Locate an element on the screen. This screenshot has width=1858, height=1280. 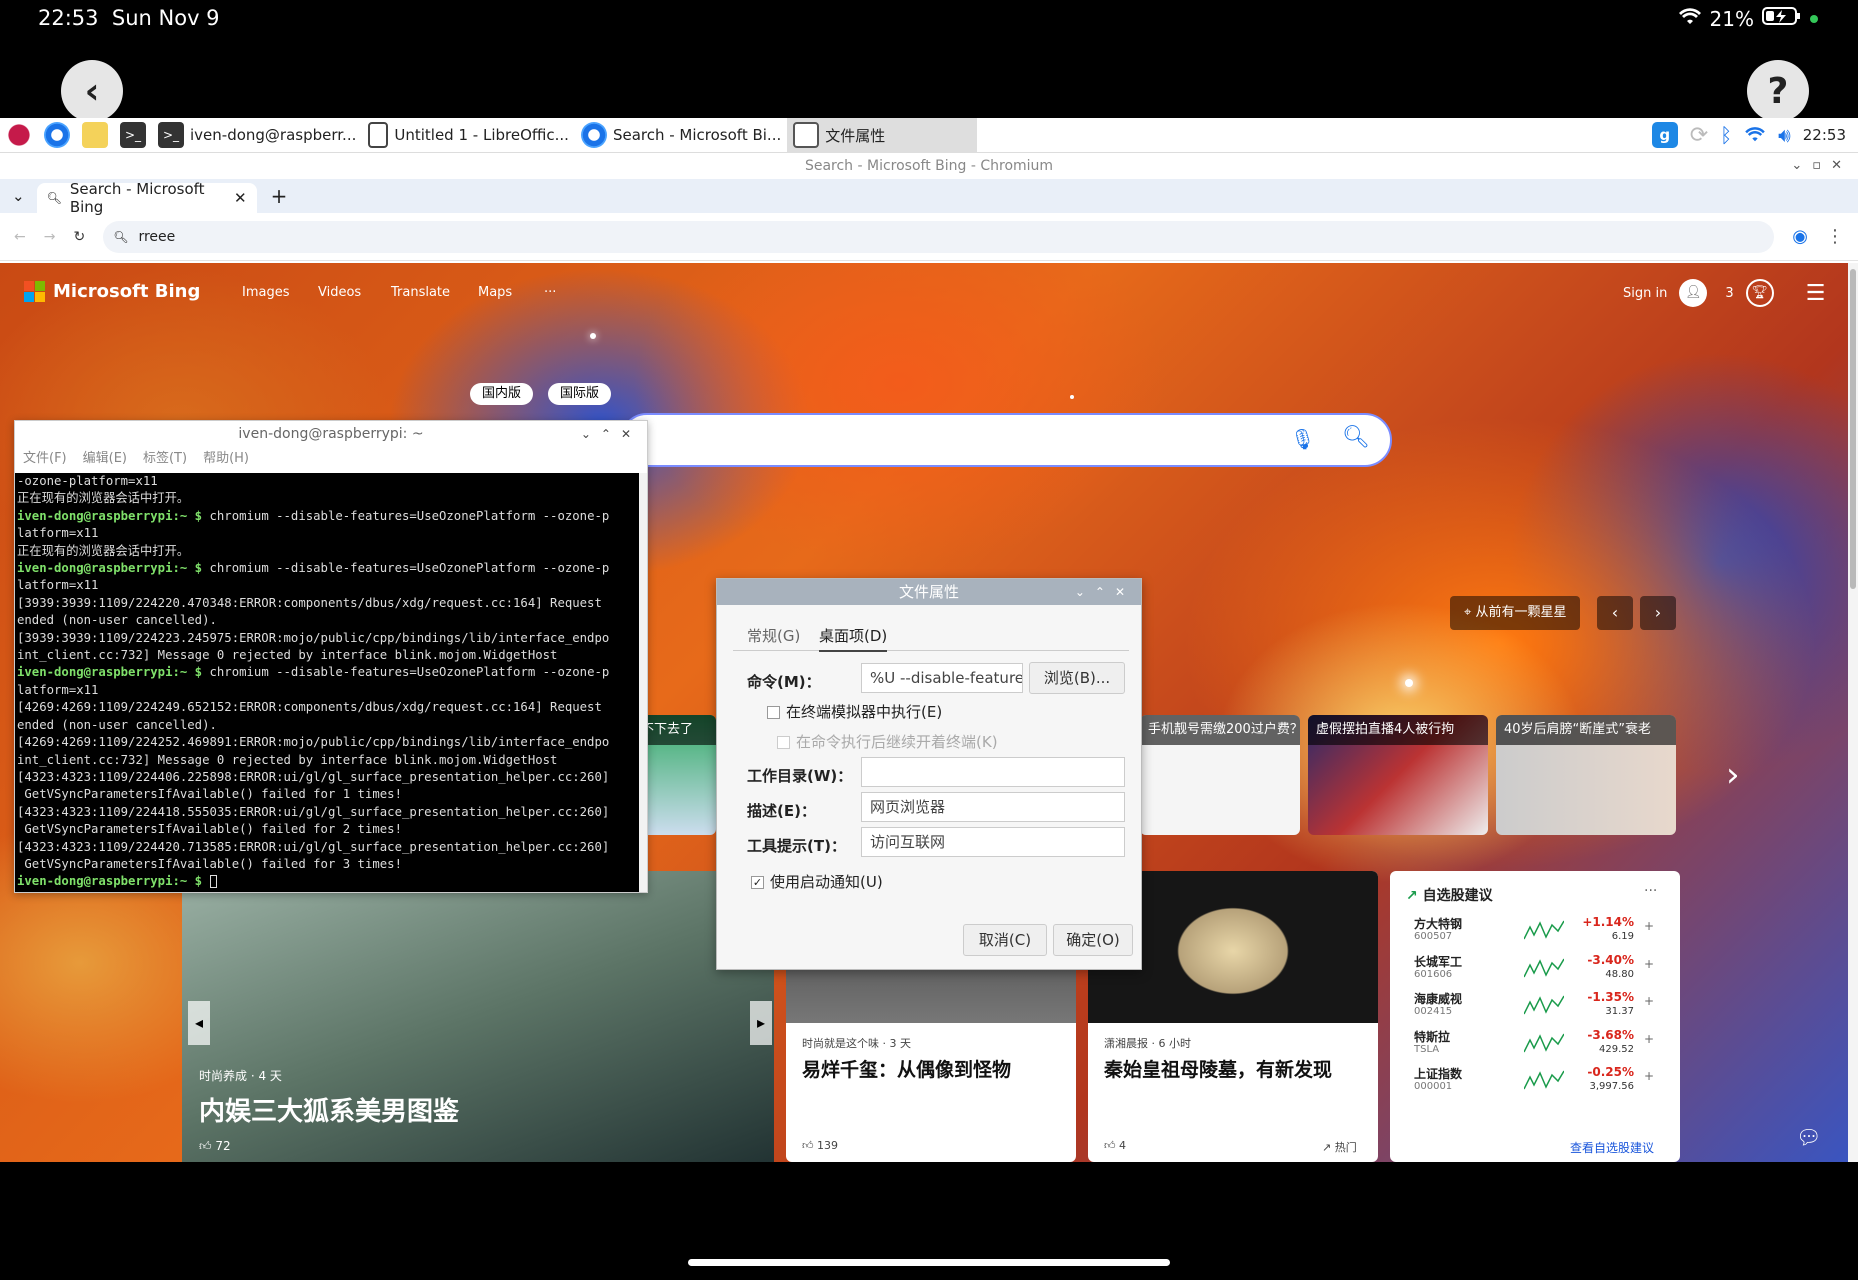
tray-bluetooth-icon: ᛒ is located at coordinates (1726, 135).